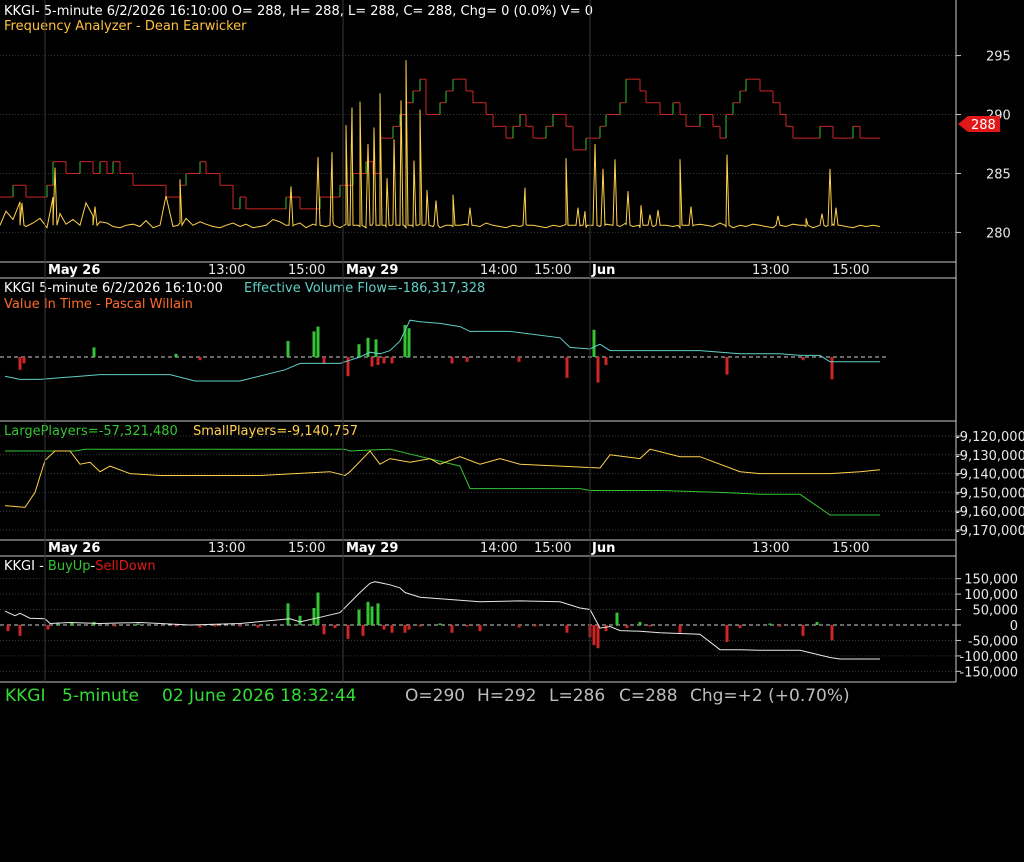  I want to click on small-players-label: SmallPlayers=-9,140,757, so click(275, 431).